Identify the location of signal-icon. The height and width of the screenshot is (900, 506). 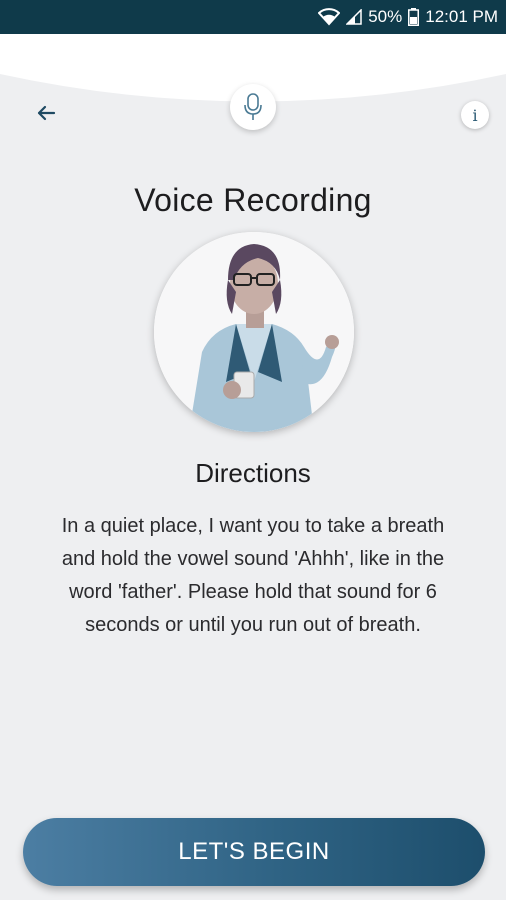
(354, 17).